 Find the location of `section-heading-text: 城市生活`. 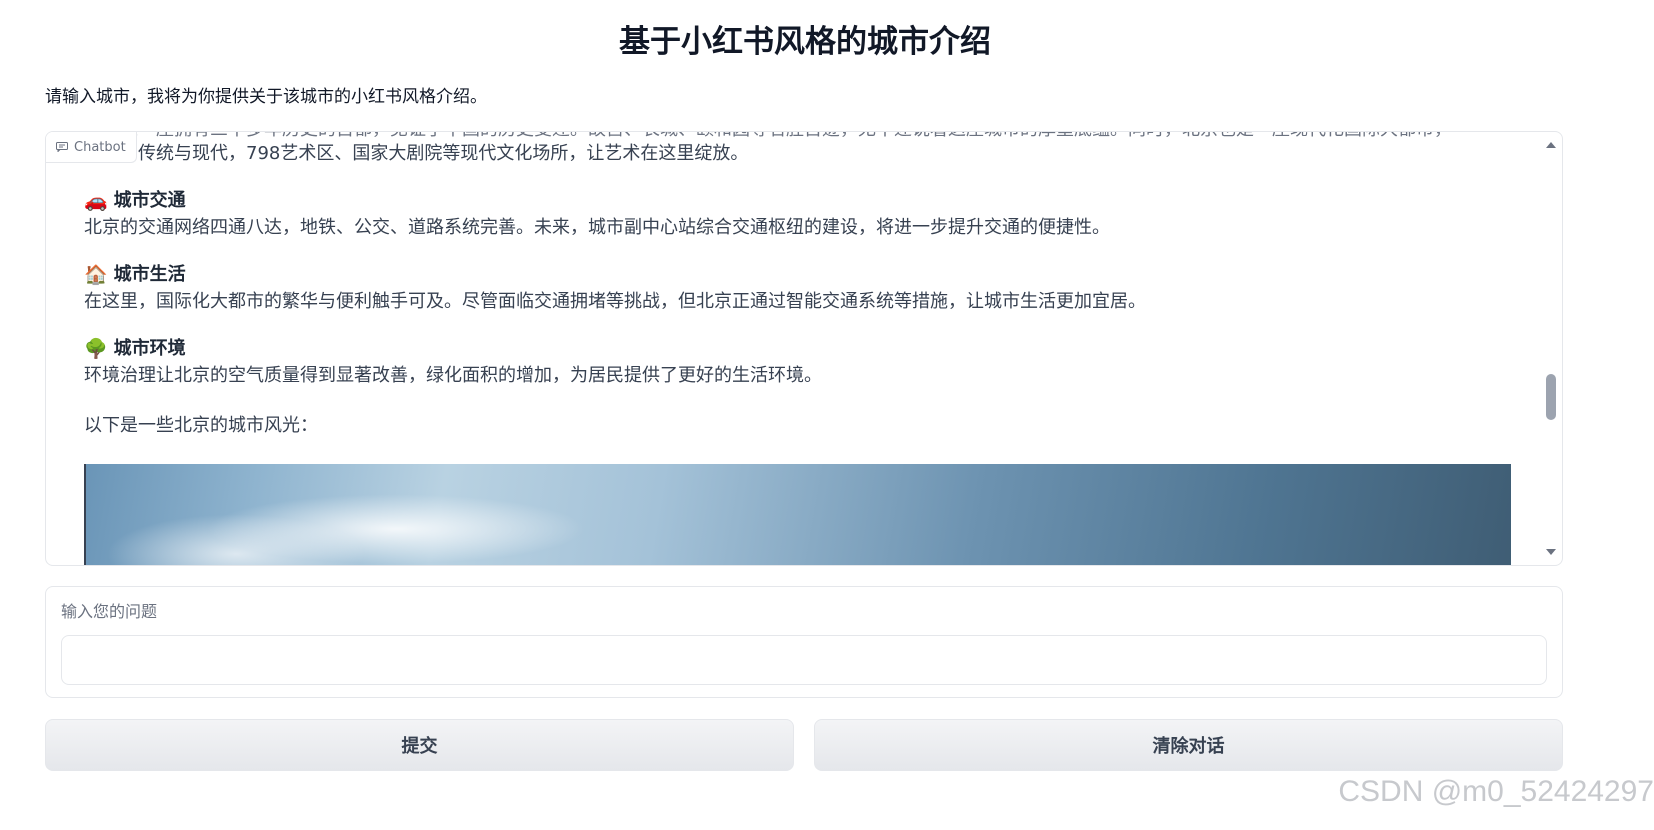

section-heading-text: 城市生活 is located at coordinates (149, 274).